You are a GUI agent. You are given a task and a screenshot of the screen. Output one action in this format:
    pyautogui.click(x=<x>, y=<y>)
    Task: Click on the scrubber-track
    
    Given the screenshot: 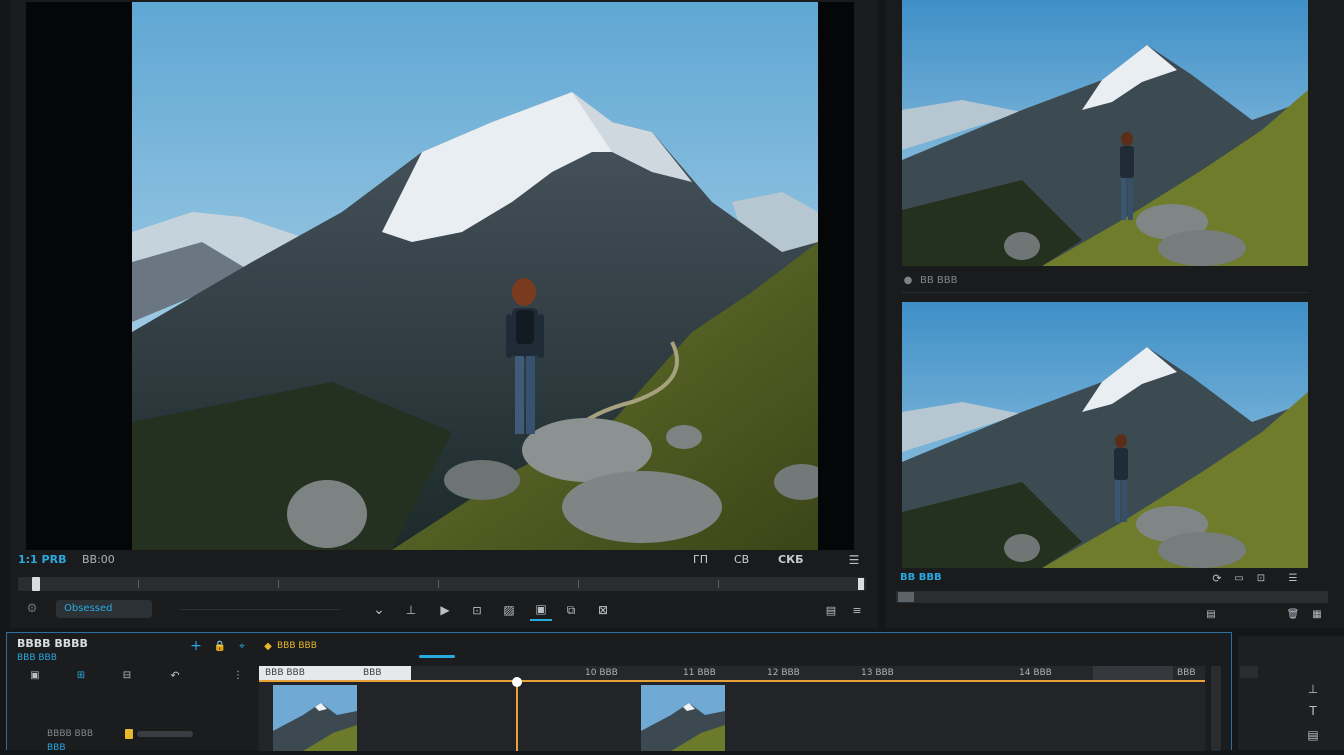 What is the action you would take?
    pyautogui.click(x=442, y=584)
    